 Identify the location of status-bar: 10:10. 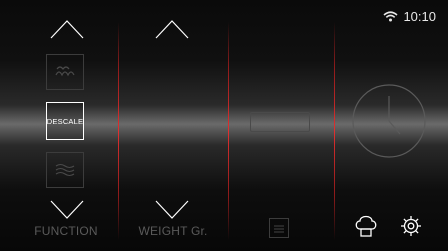
(409, 16).